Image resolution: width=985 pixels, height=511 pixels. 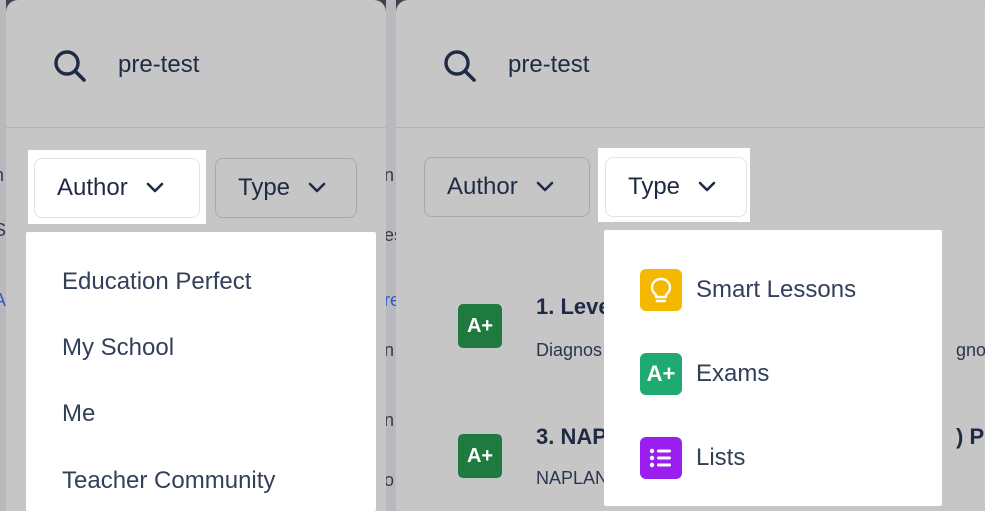 What do you see at coordinates (79, 413) in the screenshot?
I see `author-option-label: Me` at bounding box center [79, 413].